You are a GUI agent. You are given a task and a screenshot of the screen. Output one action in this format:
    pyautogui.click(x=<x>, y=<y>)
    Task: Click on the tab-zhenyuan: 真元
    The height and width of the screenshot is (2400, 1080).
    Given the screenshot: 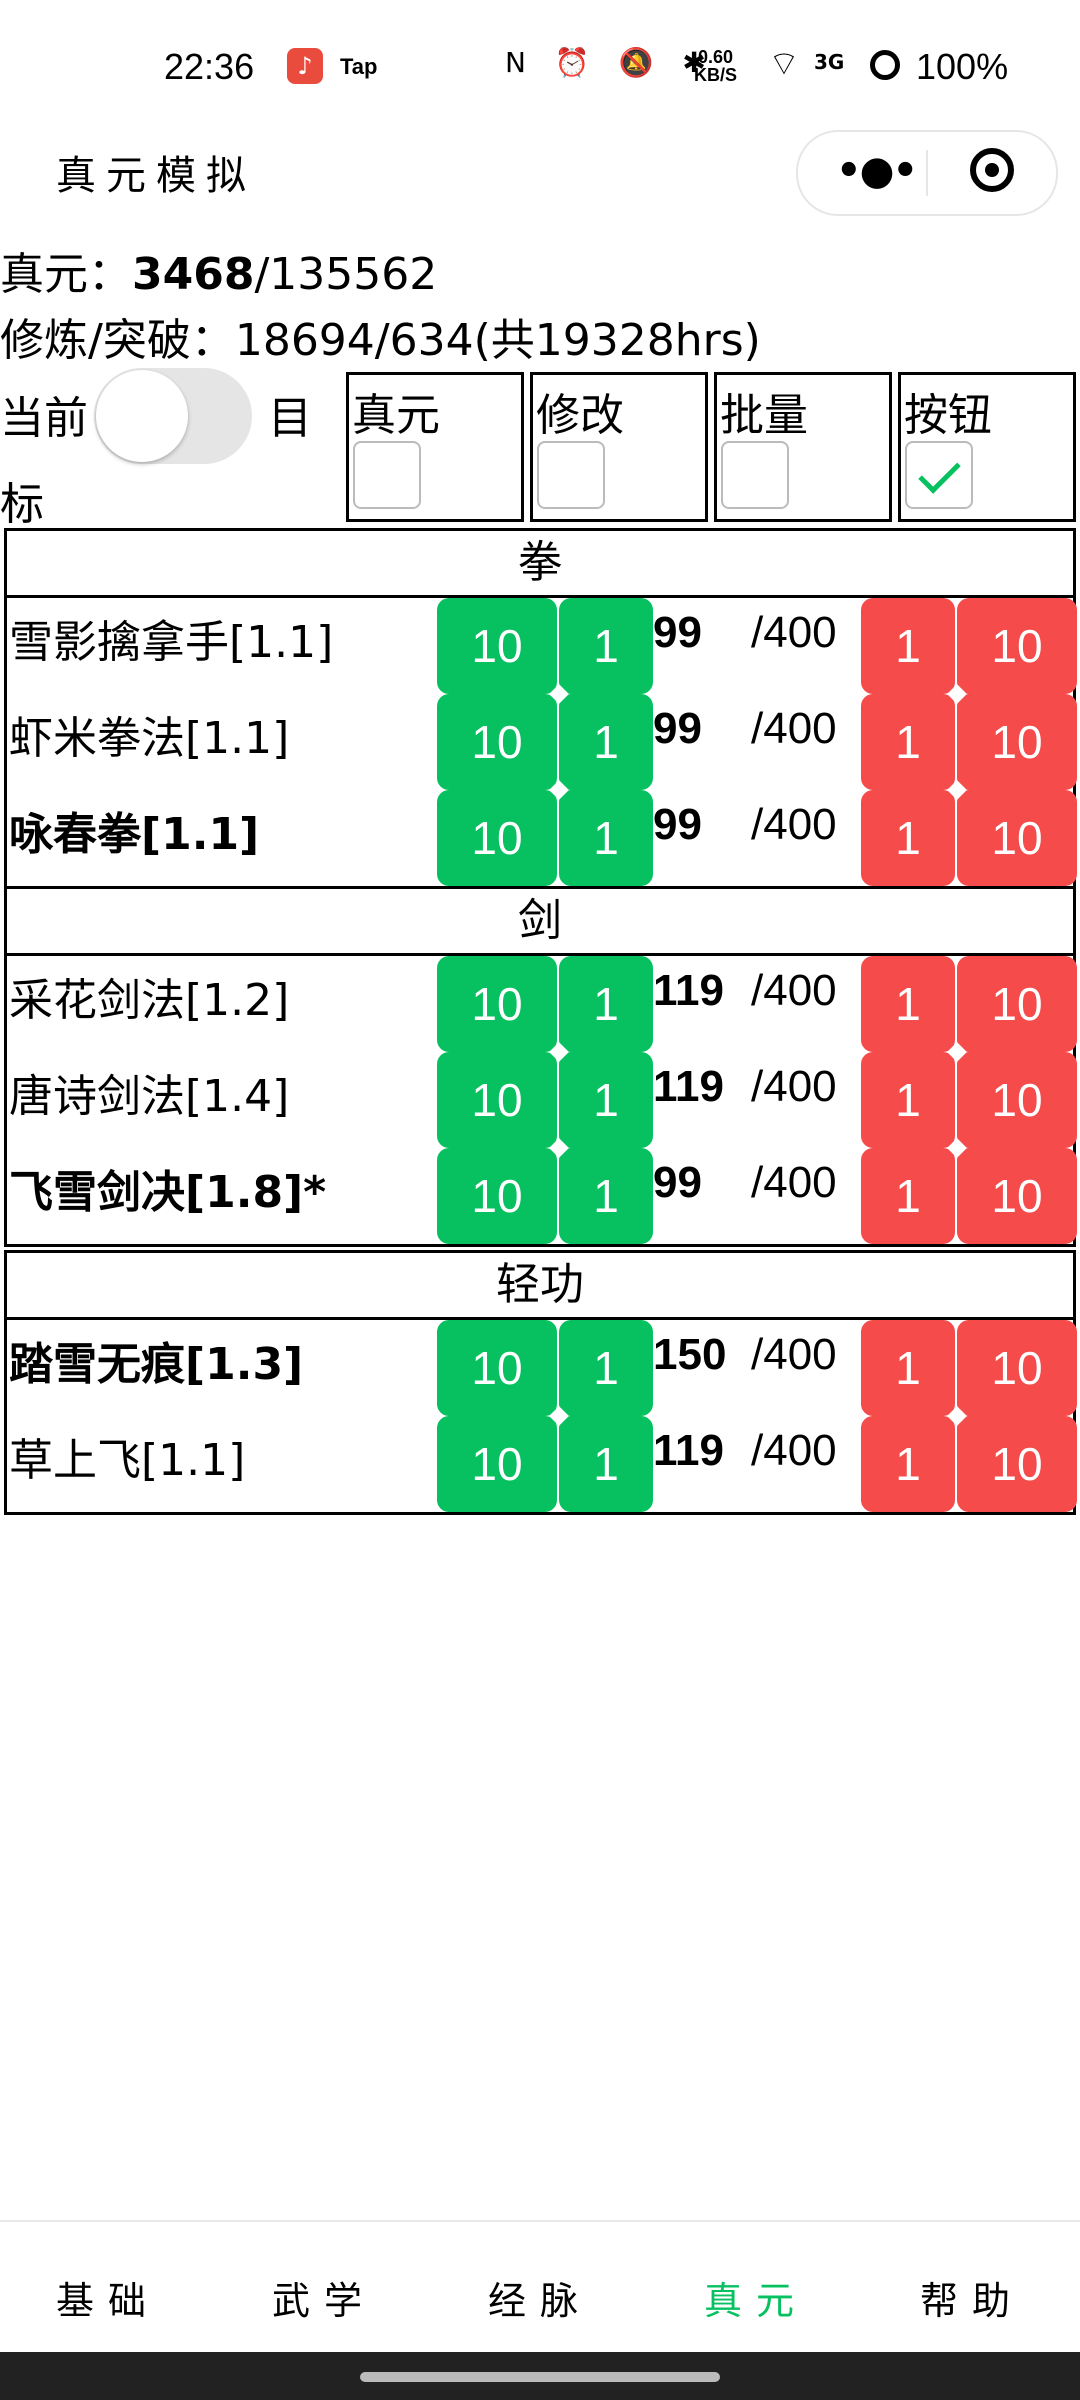 What is the action you would take?
    pyautogui.click(x=756, y=2297)
    